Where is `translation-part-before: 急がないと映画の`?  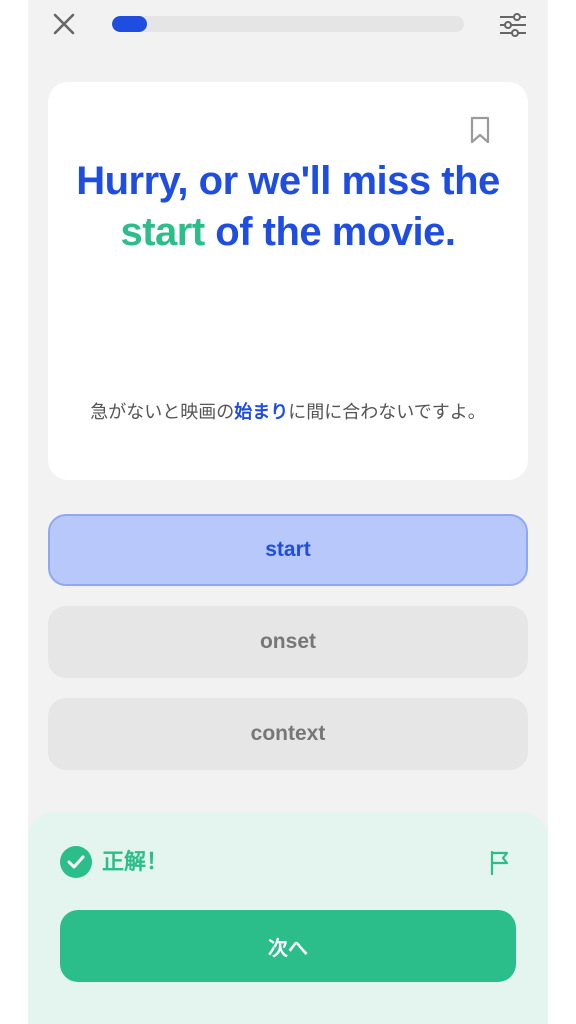
translation-part-before: 急がないと映画の is located at coordinates (162, 412).